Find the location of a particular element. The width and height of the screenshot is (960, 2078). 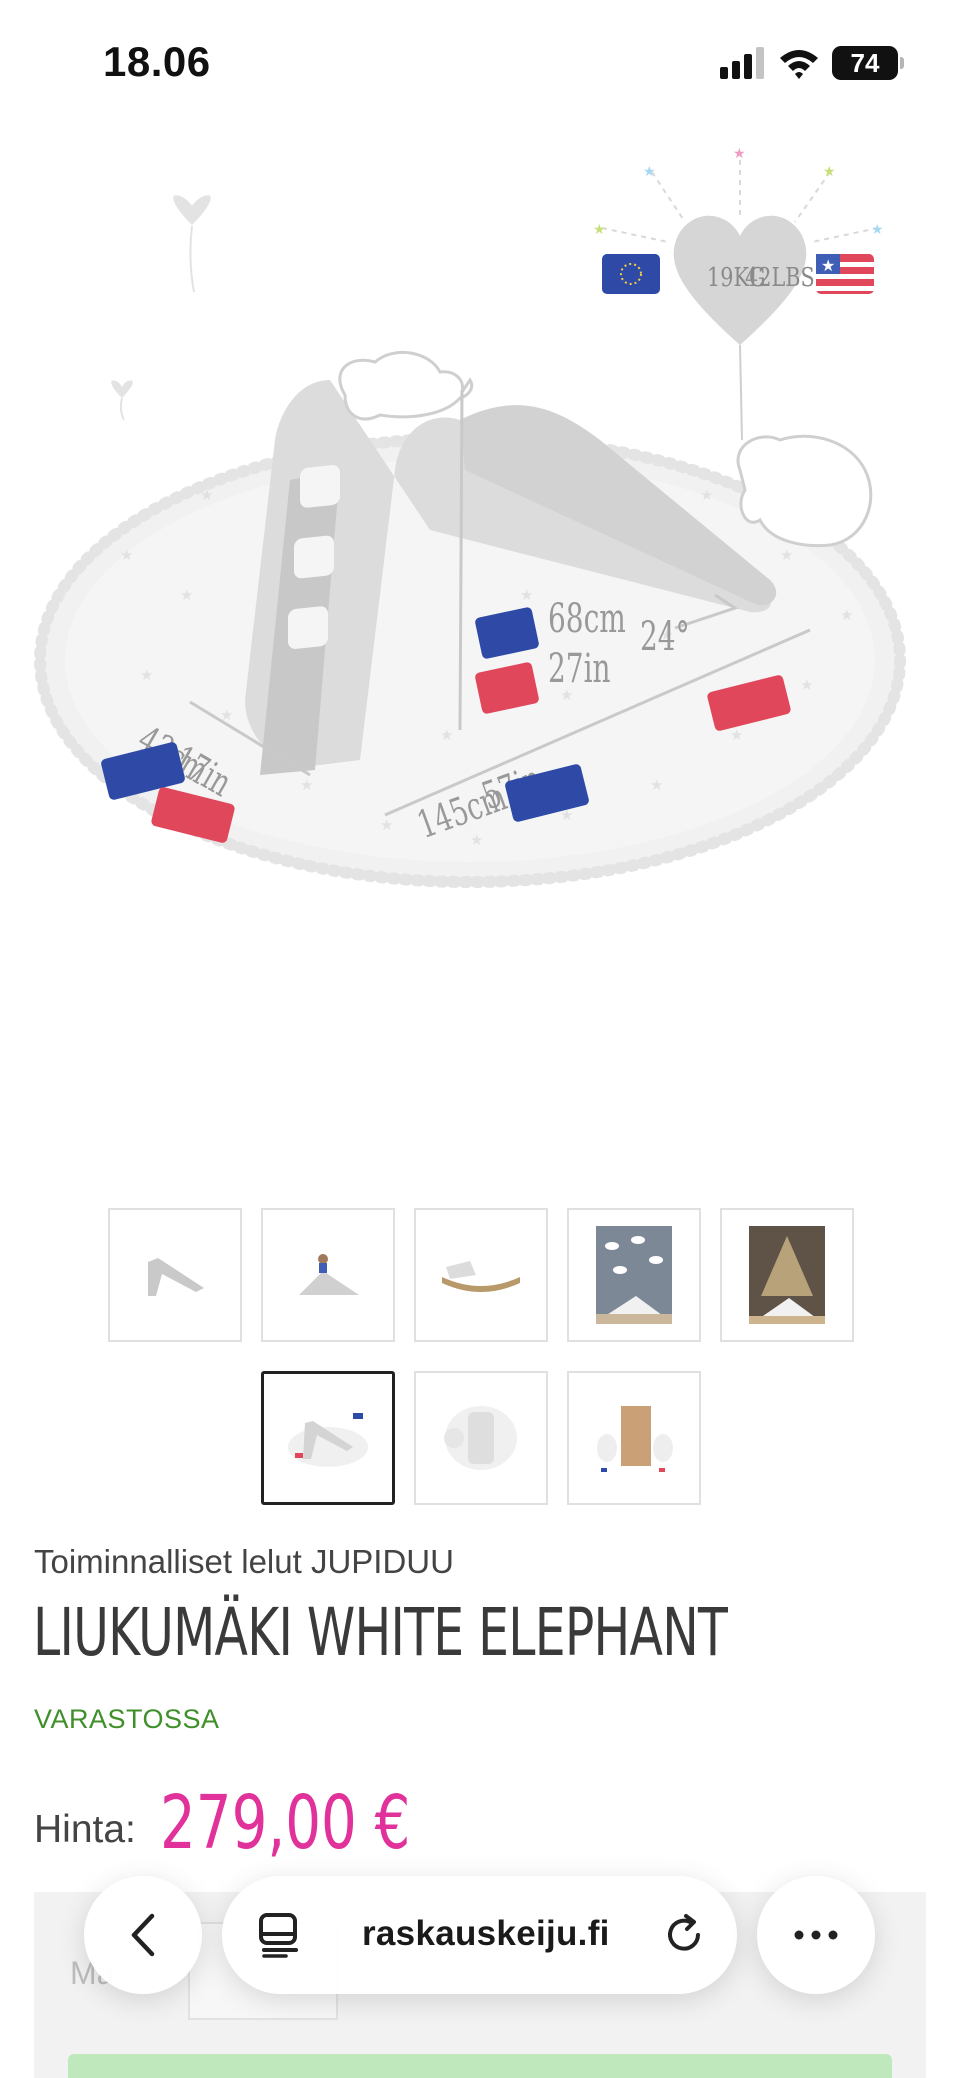

url-text: raskauskeiju.fi is located at coordinates (486, 1933).